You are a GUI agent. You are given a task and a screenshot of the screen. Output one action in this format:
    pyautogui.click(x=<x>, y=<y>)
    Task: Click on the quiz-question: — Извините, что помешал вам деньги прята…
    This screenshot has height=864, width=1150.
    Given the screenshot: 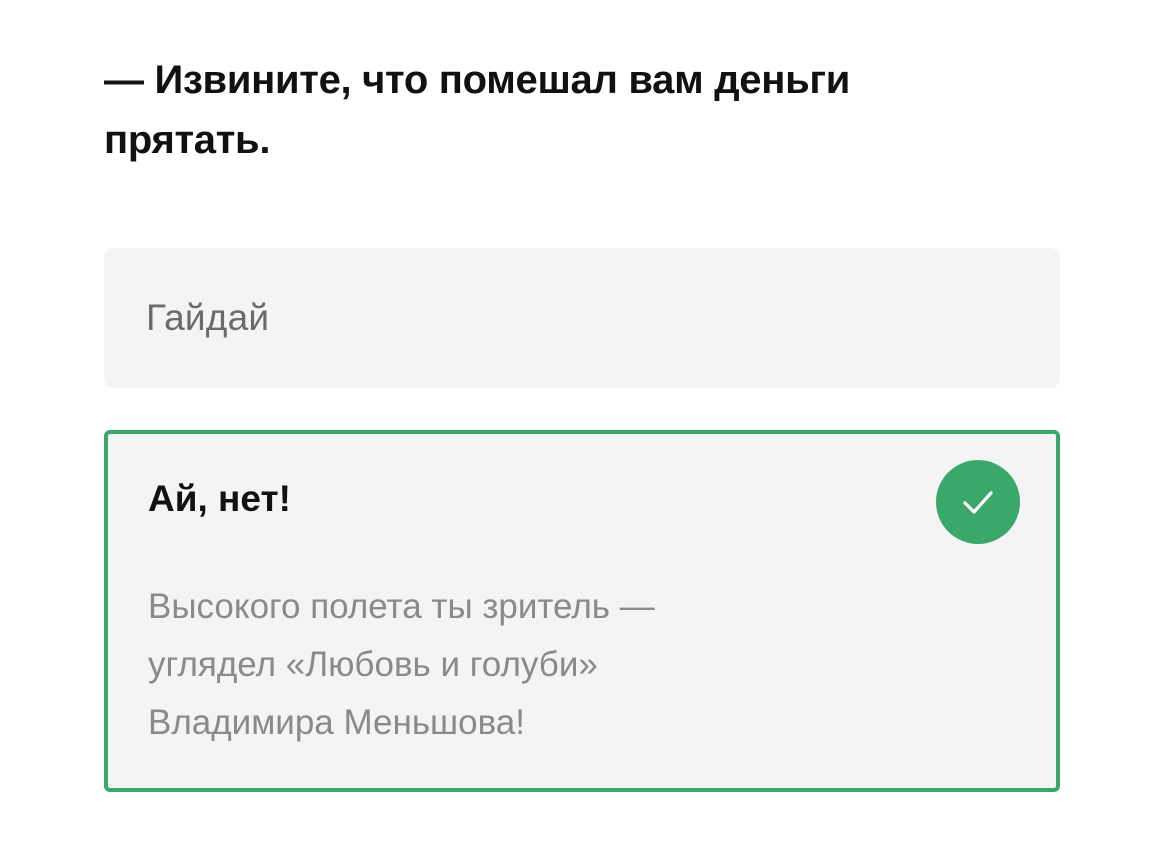 What is the action you would take?
    pyautogui.click(x=477, y=110)
    